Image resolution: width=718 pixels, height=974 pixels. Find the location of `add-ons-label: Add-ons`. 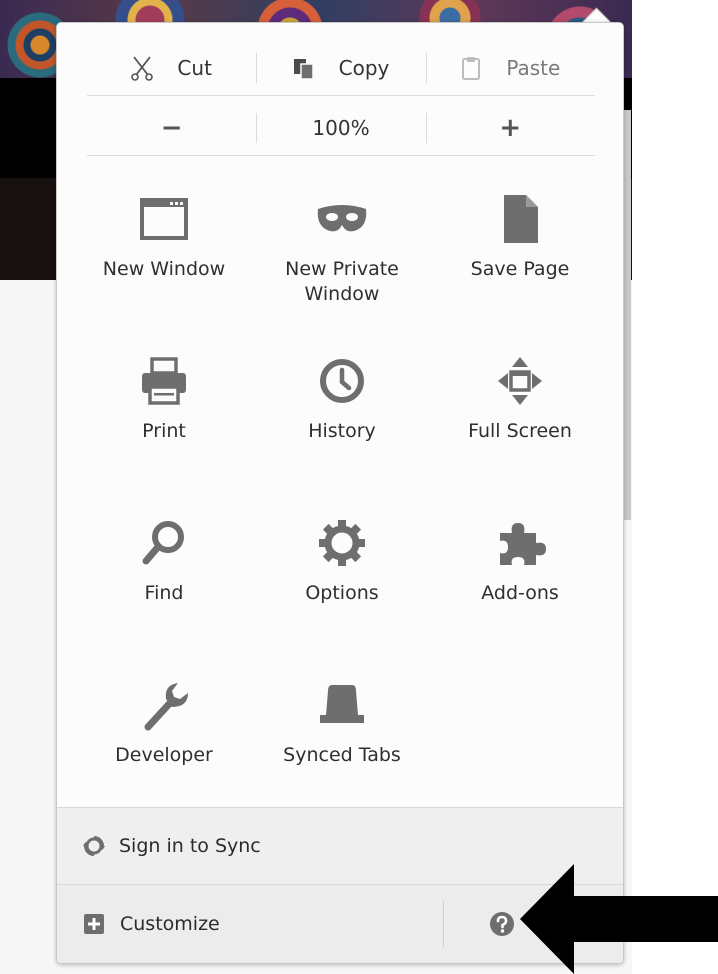

add-ons-label: Add-ons is located at coordinates (520, 593).